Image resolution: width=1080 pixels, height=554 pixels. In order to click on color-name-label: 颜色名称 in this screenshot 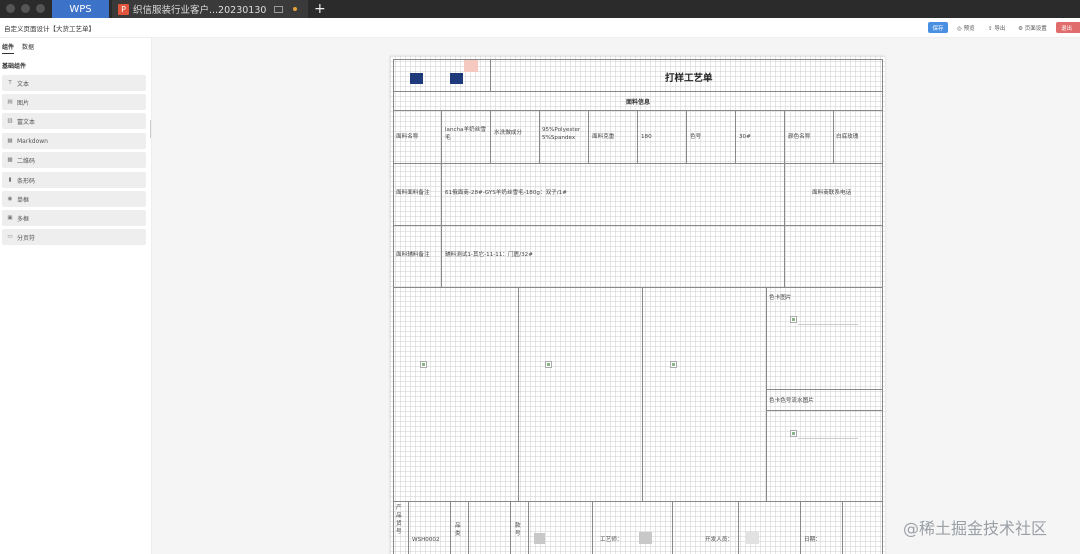, I will do `click(799, 137)`.